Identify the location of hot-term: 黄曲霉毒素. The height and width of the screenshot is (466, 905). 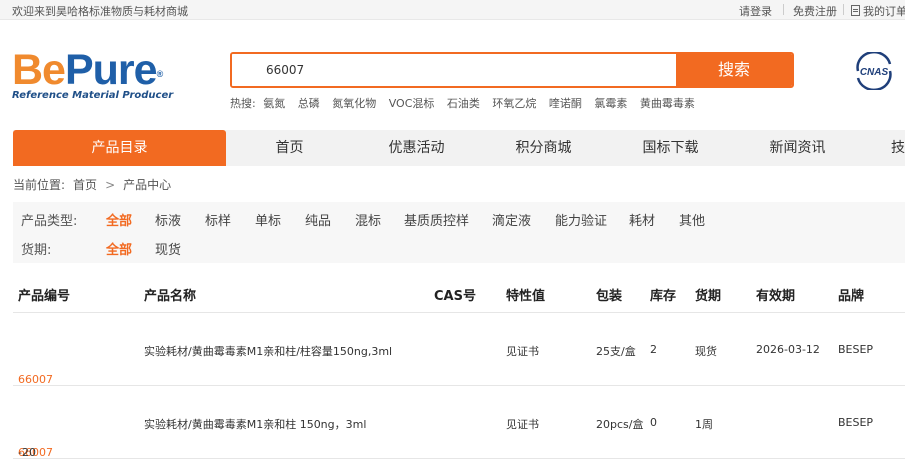
(667, 103).